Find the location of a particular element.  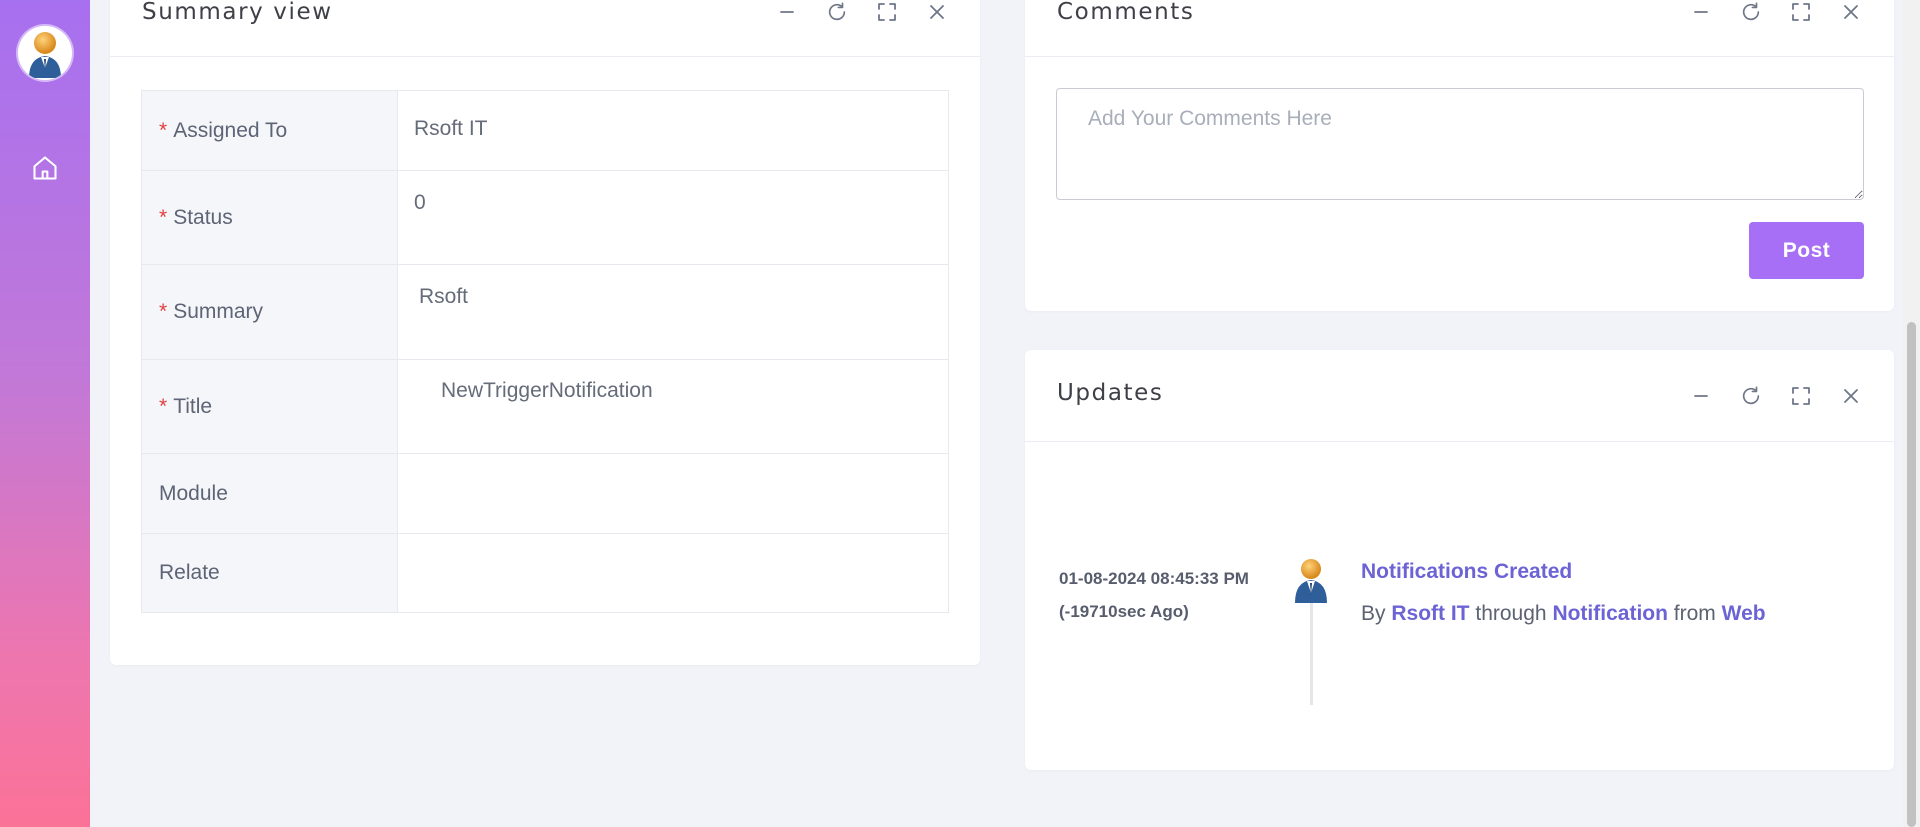

field-label-text: Summary is located at coordinates (218, 311).